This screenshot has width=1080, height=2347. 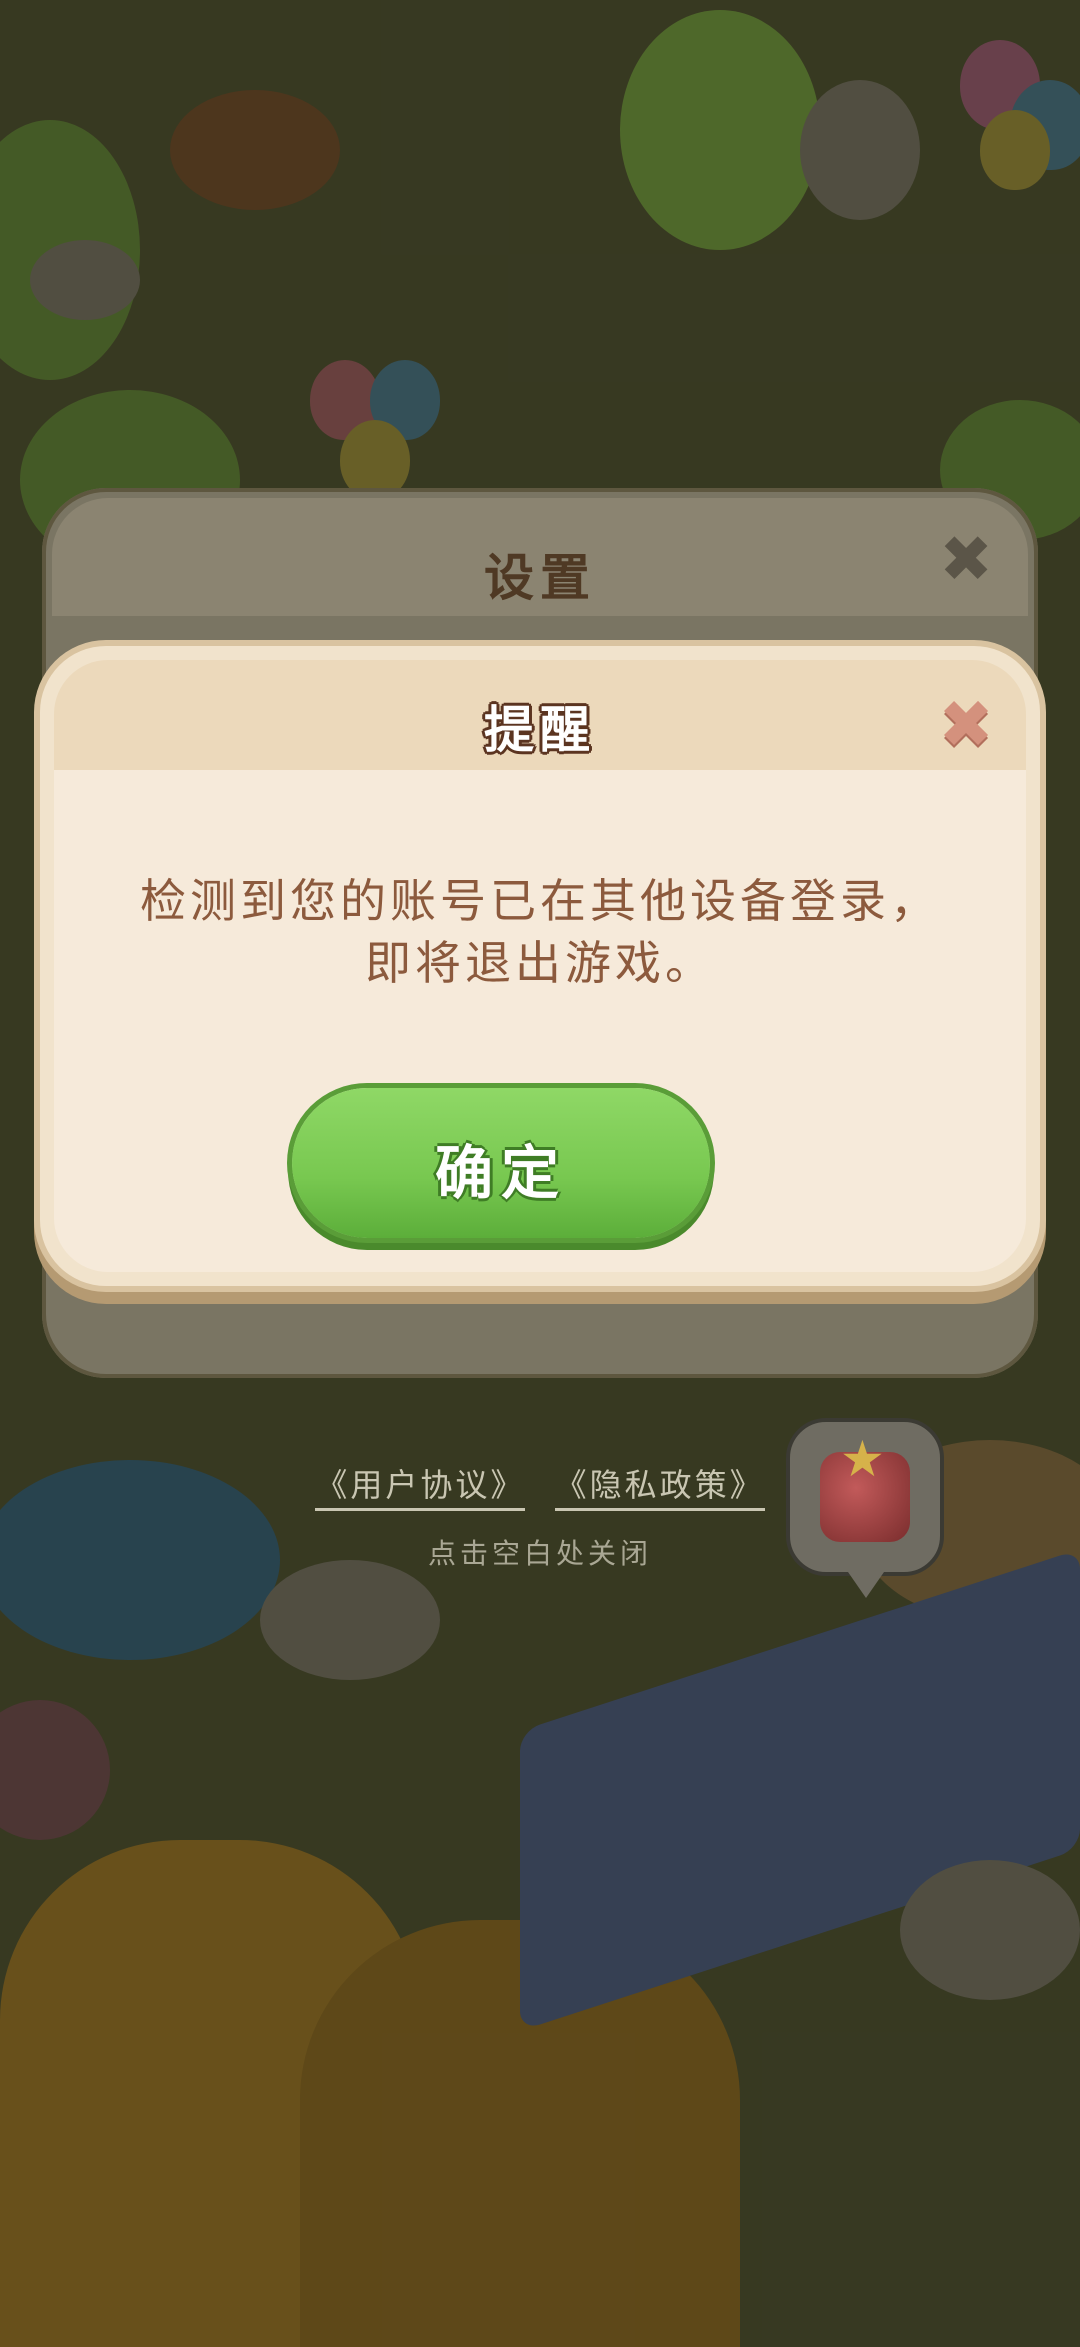 I want to click on settings-close-icon: ✖, so click(x=966, y=560).